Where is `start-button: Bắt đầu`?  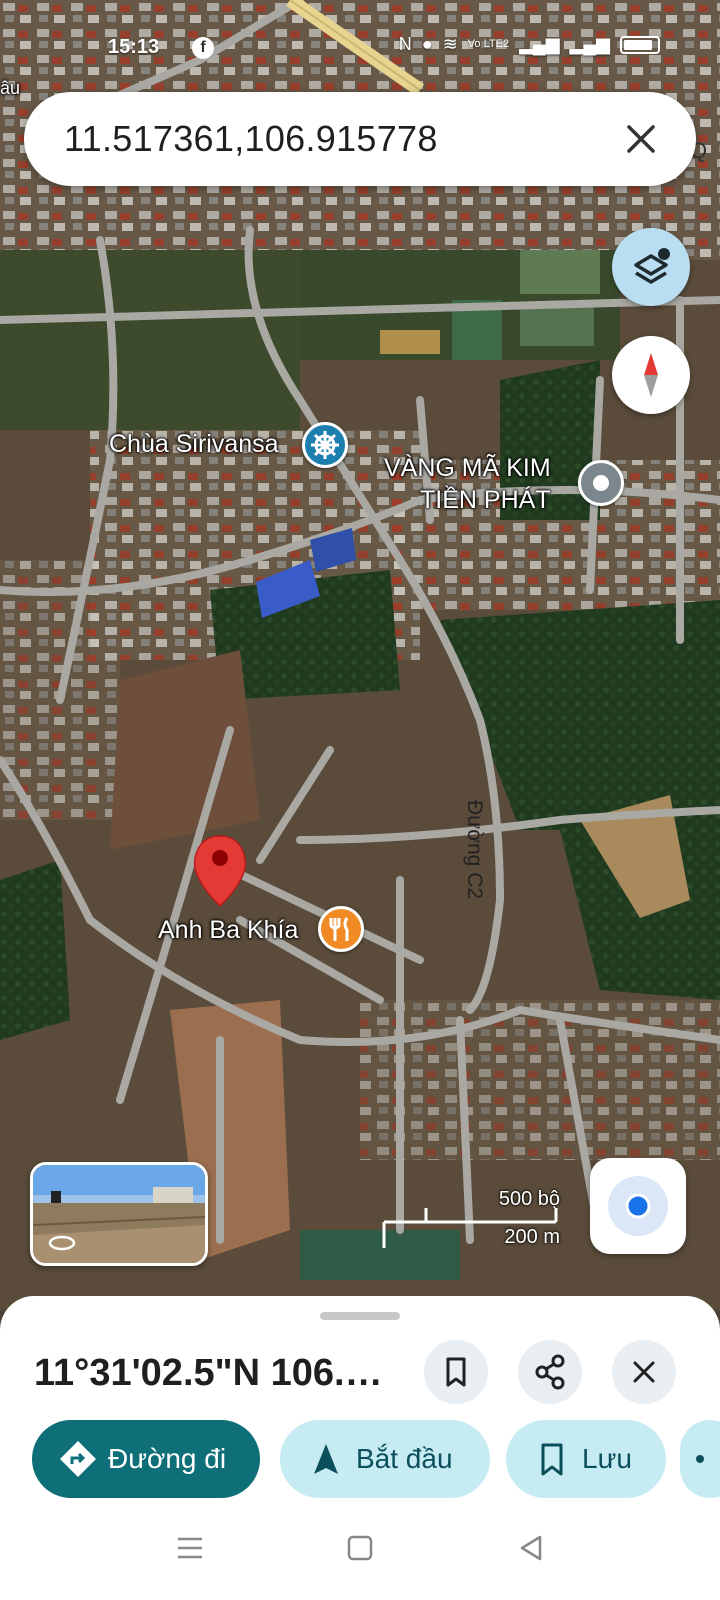 start-button: Bắt đầu is located at coordinates (385, 1459).